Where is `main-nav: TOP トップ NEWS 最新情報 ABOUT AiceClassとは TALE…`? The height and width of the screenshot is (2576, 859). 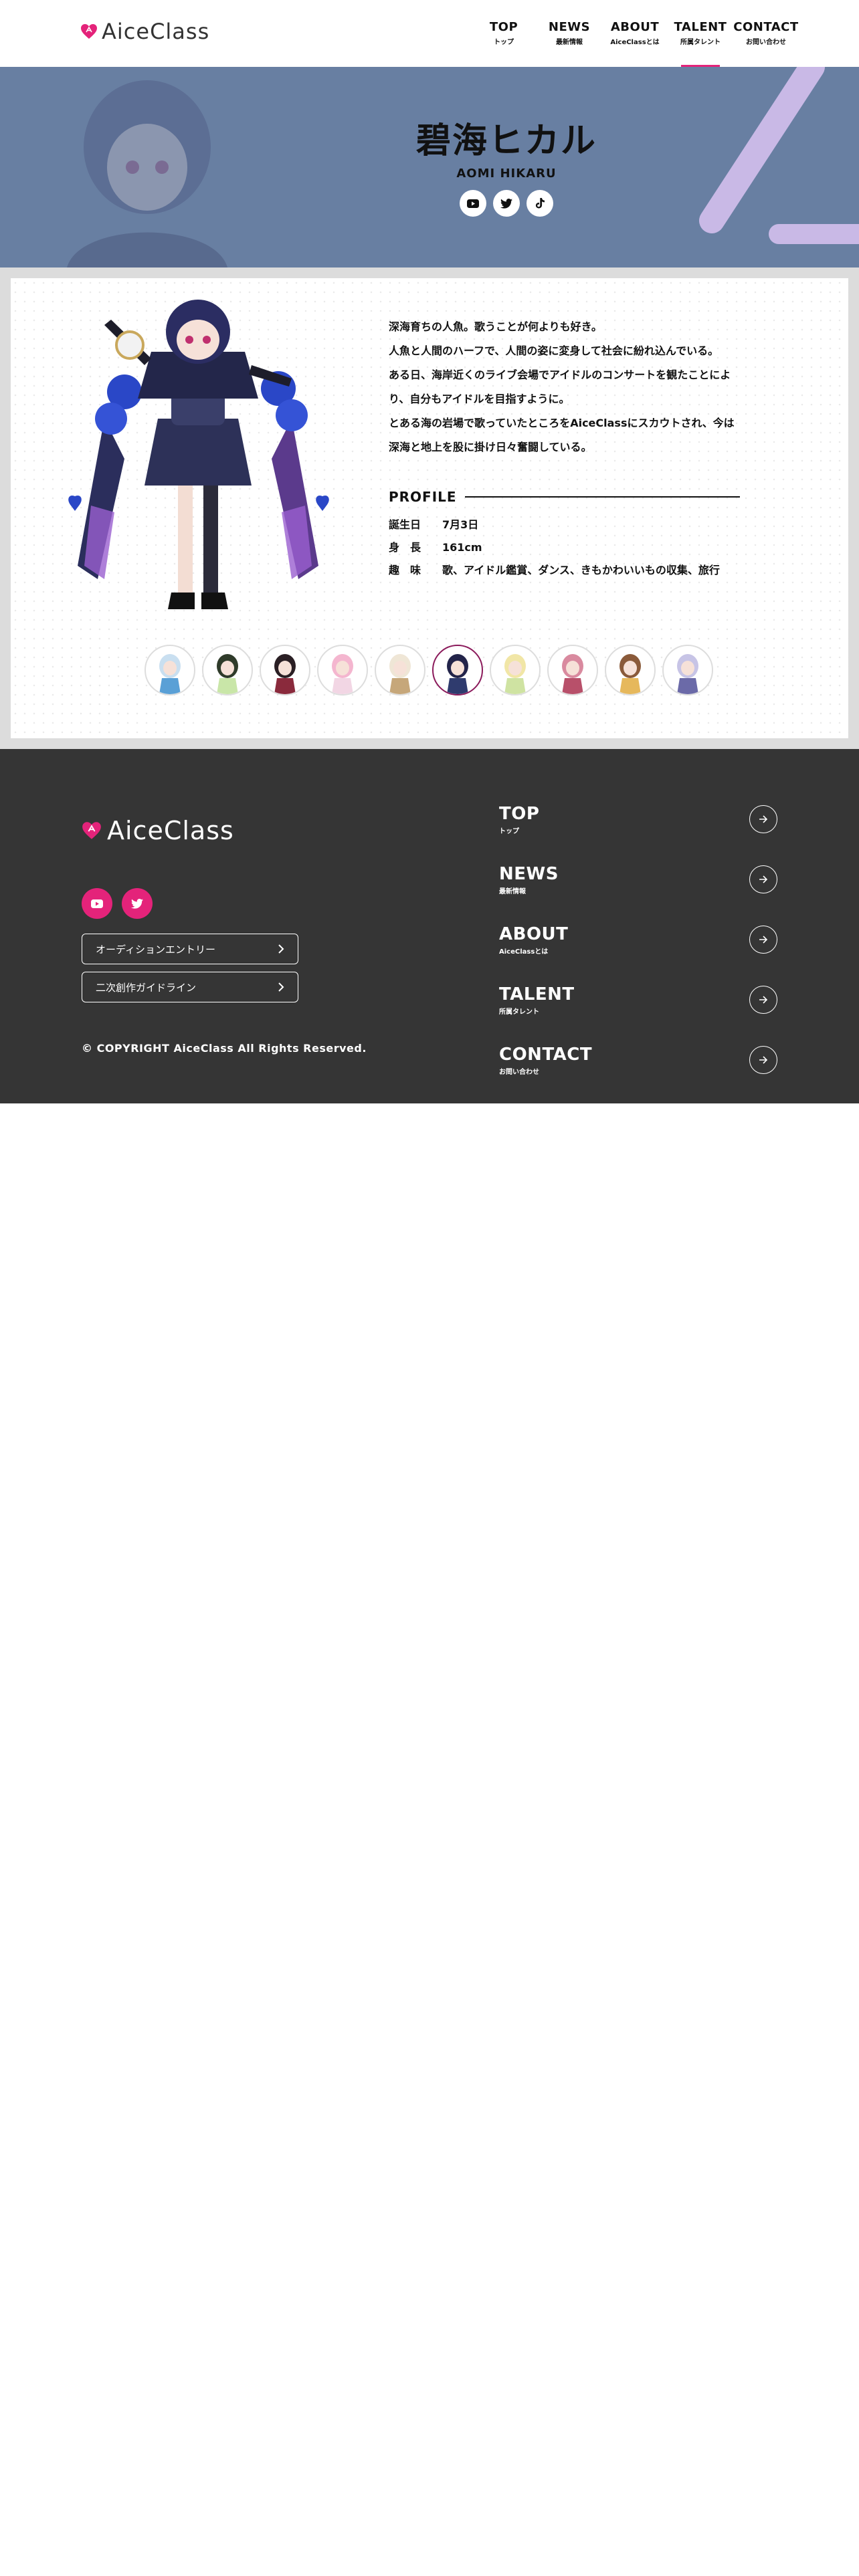
main-nav: TOP トップ NEWS 最新情報 ABOUT AiceClassとは TALE… is located at coordinates (635, 43).